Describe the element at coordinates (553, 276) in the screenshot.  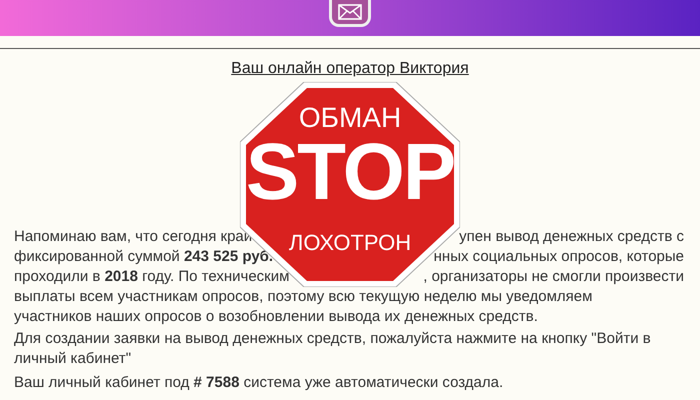
I see `text-fragment: , организаторы не смогли произвести` at that location.